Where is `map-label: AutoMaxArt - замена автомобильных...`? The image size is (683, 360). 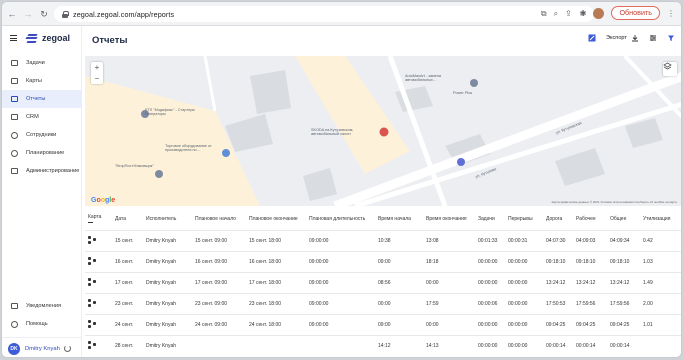 map-label: AutoMaxArt - замена автомобильных... is located at coordinates (423, 78).